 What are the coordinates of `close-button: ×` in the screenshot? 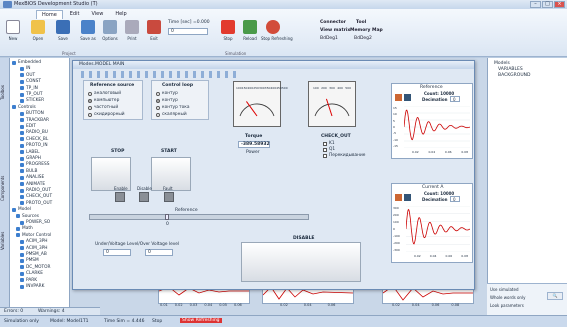 It's located at (559, 4).